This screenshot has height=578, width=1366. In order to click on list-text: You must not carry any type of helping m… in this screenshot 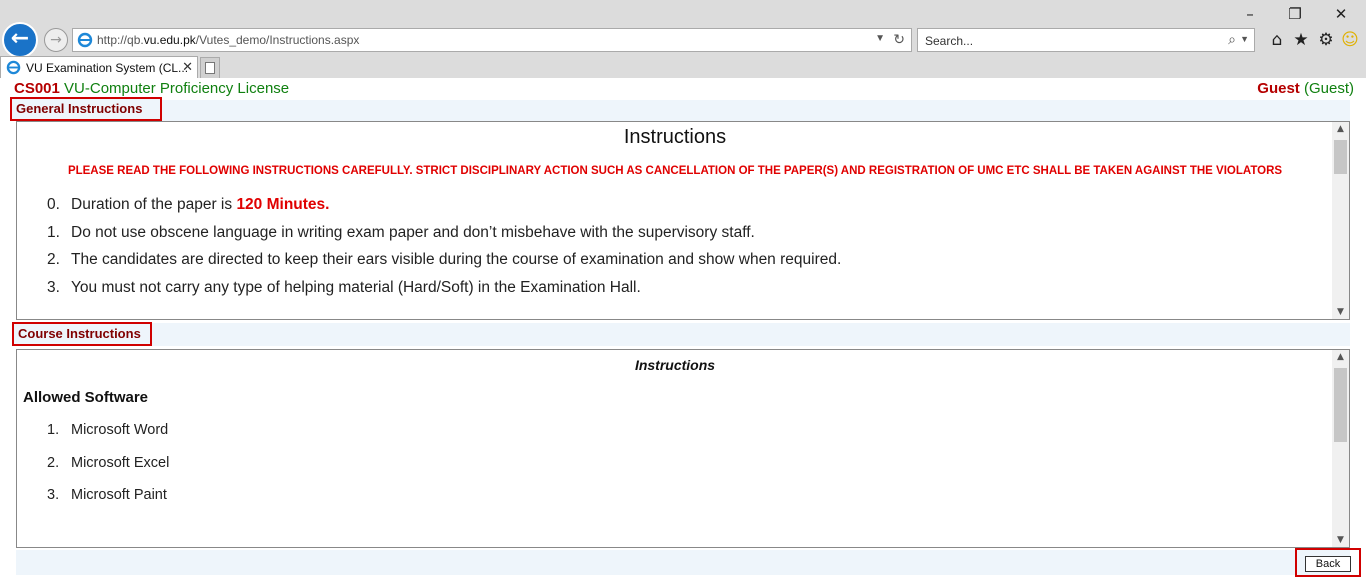, I will do `click(356, 287)`.